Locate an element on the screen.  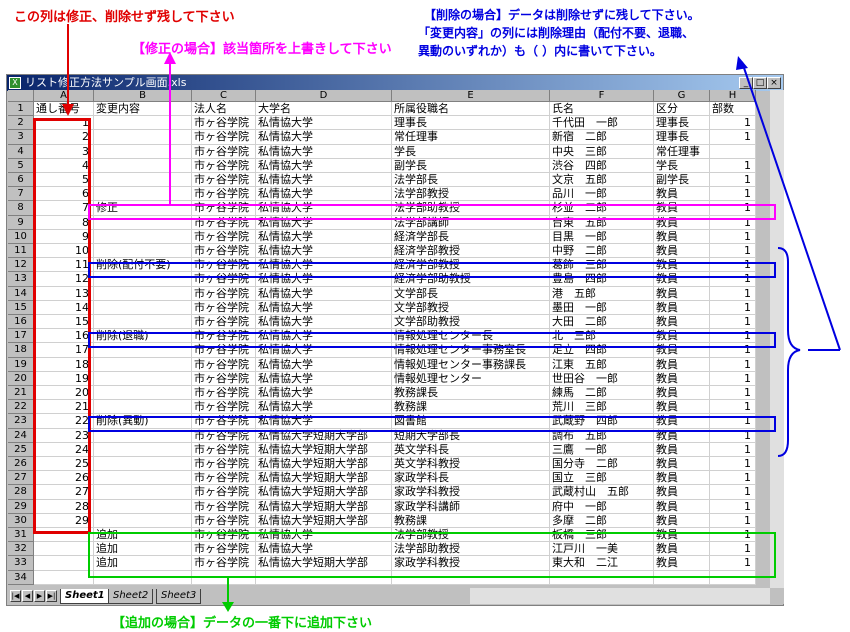
blue-bracket is located at coordinates (789, 352).